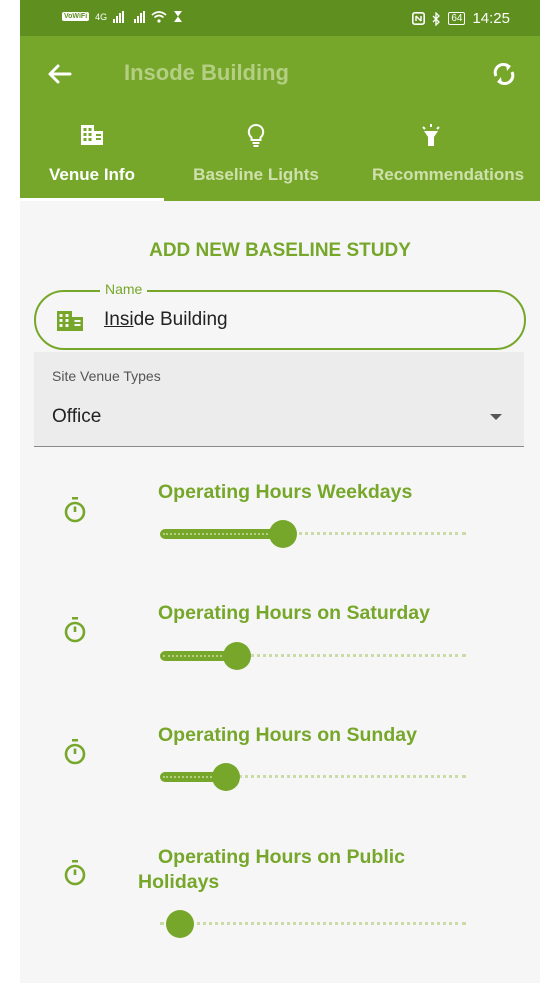  Describe the element at coordinates (450, 156) in the screenshot. I see `tab-recommendations: Recommendations` at that location.